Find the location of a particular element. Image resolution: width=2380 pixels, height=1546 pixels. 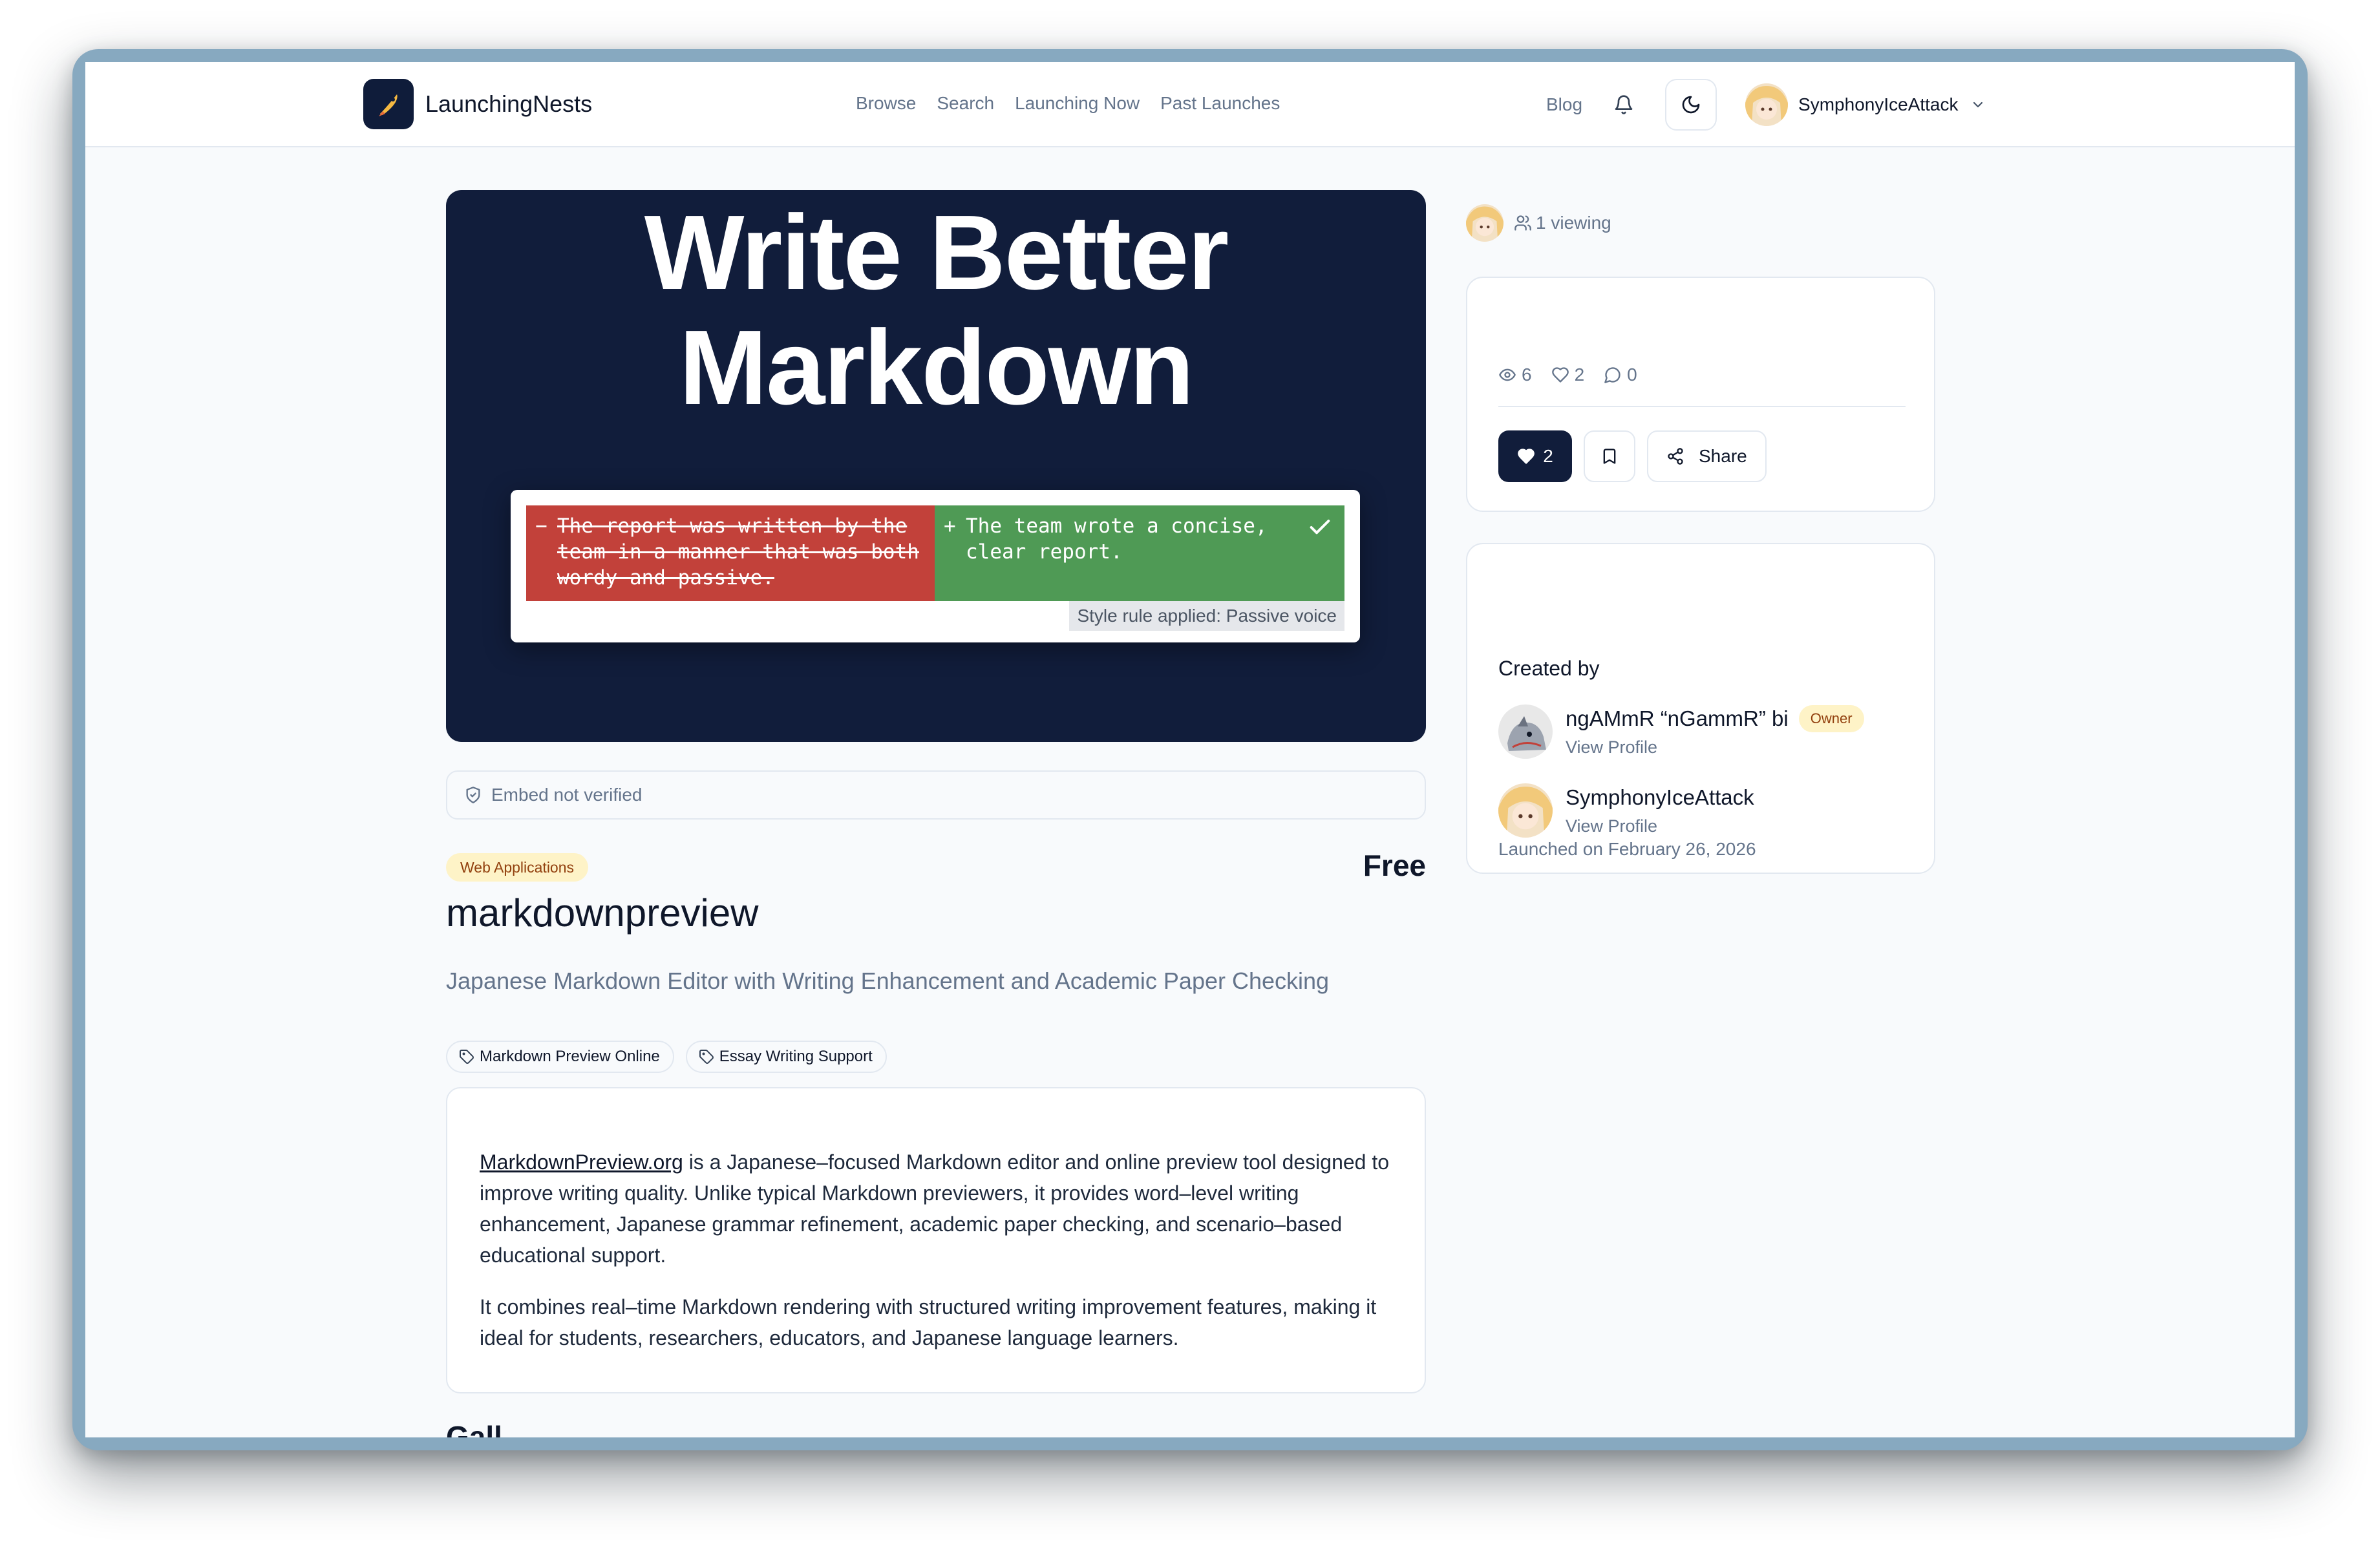

rocket-logo-icon is located at coordinates (388, 104).